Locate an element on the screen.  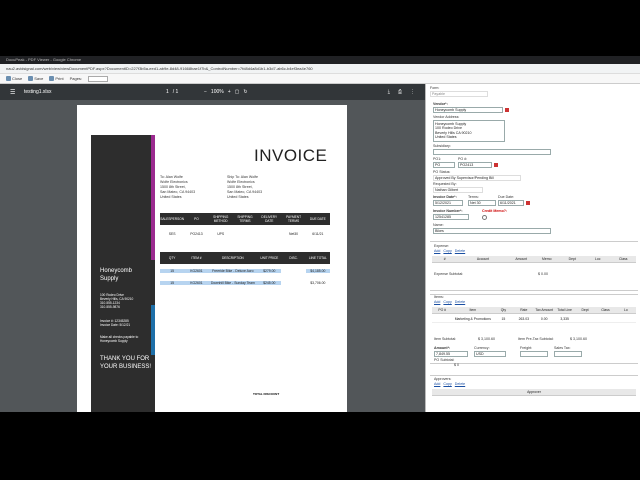
expense-delete-link: Delete is located at coordinates (460, 251).